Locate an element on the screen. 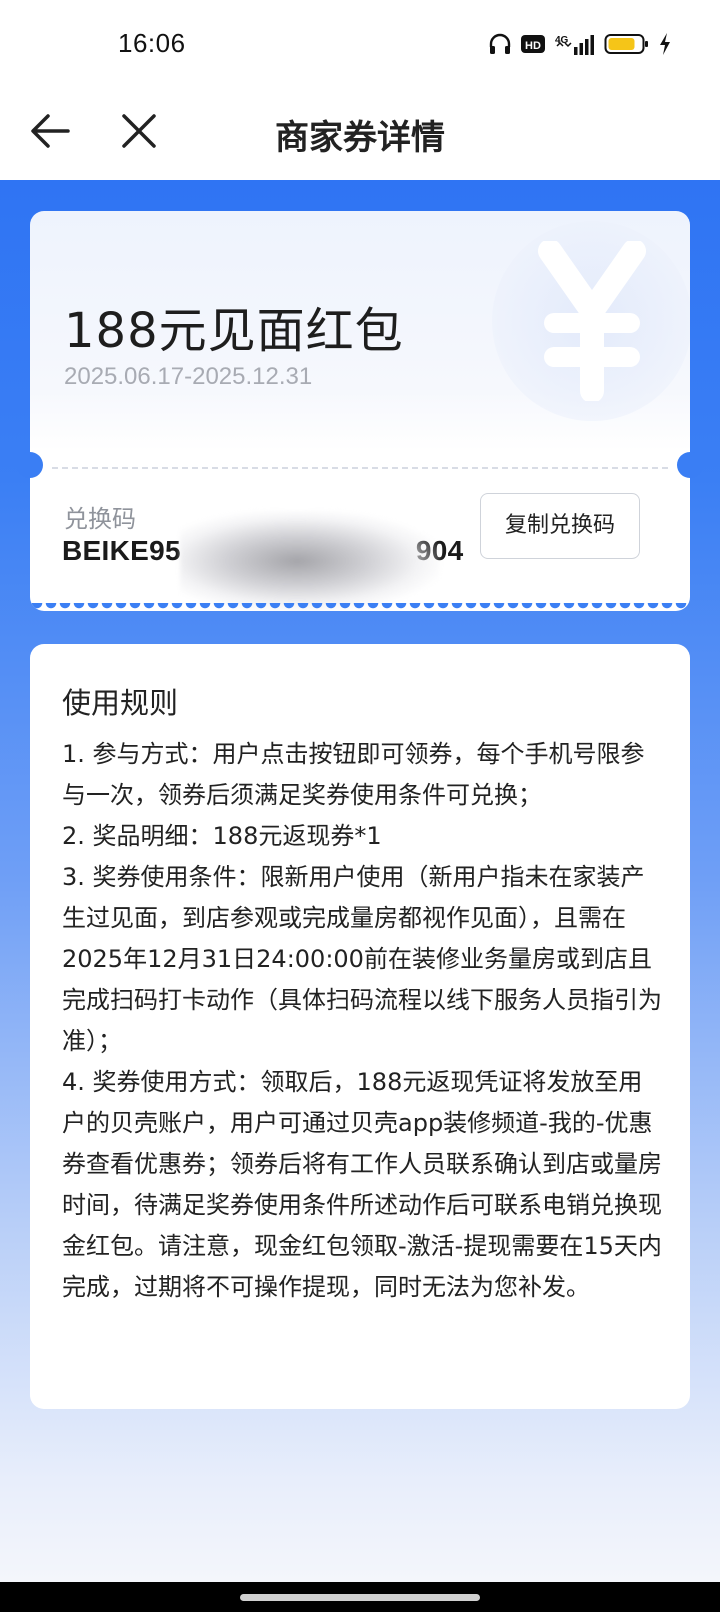 The height and width of the screenshot is (1612, 720). hd-icon: HD is located at coordinates (533, 44).